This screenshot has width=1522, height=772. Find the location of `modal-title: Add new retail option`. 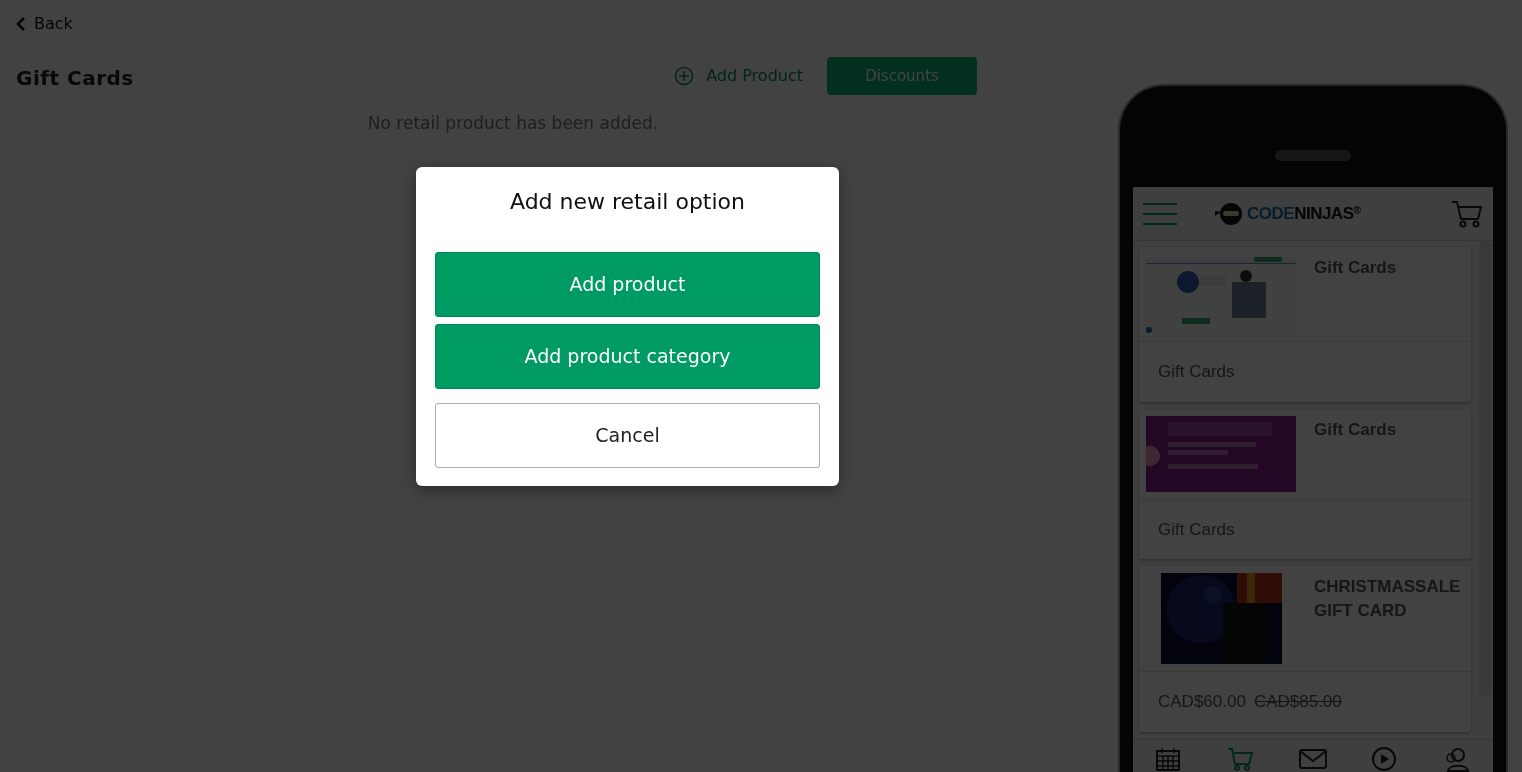

modal-title: Add new retail option is located at coordinates (627, 202).